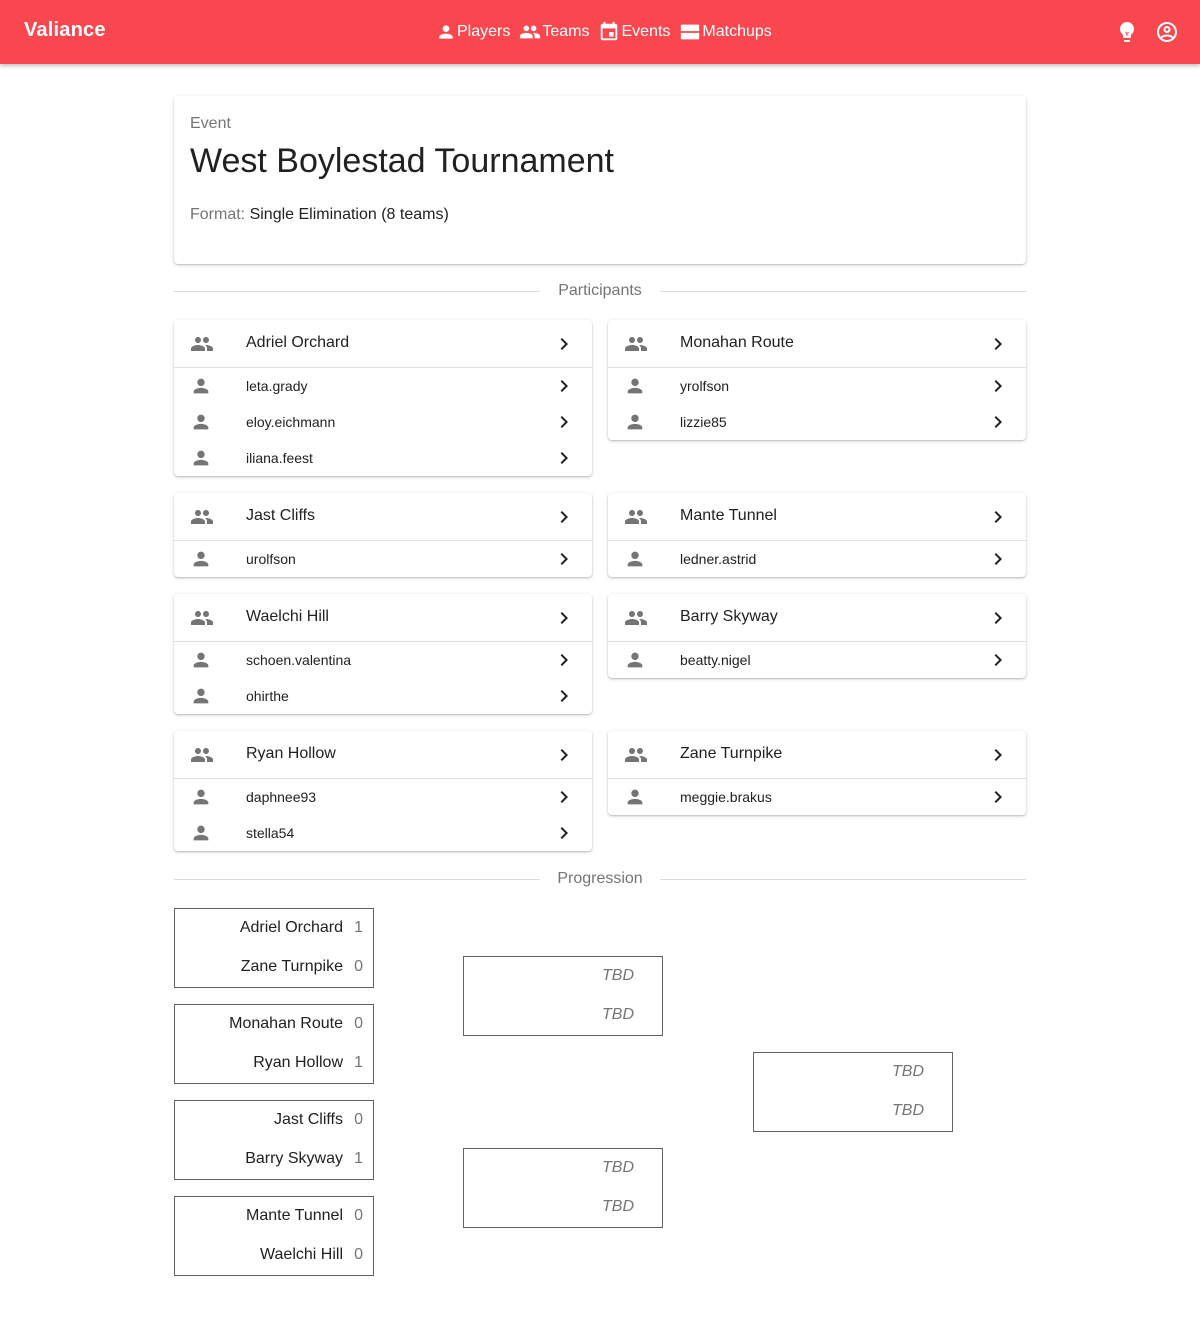 The image size is (1200, 1324). What do you see at coordinates (817, 618) in the screenshot?
I see `team-header: Barry Skyway` at bounding box center [817, 618].